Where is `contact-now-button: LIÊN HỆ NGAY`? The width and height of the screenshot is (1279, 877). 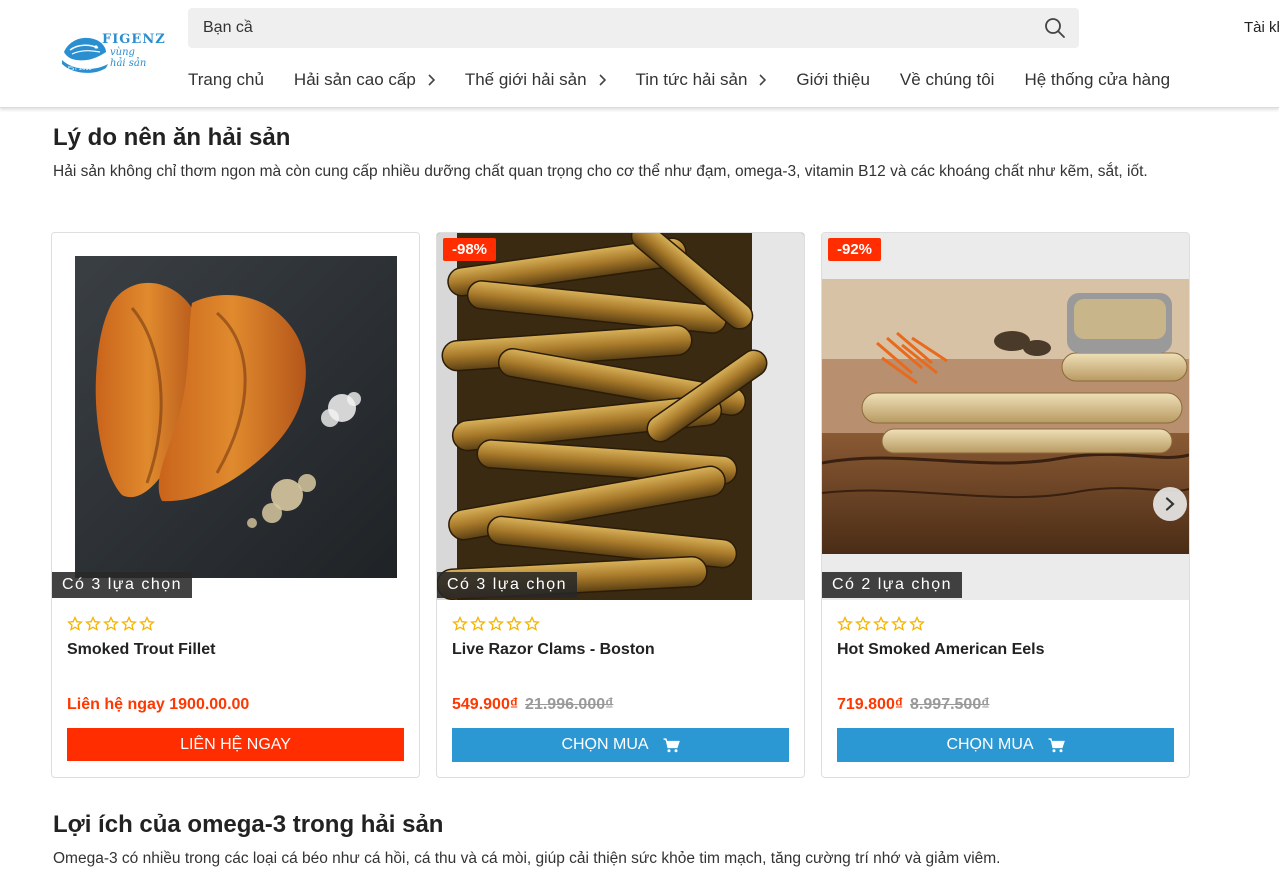
contact-now-button: LIÊN HỆ NGAY is located at coordinates (235, 744).